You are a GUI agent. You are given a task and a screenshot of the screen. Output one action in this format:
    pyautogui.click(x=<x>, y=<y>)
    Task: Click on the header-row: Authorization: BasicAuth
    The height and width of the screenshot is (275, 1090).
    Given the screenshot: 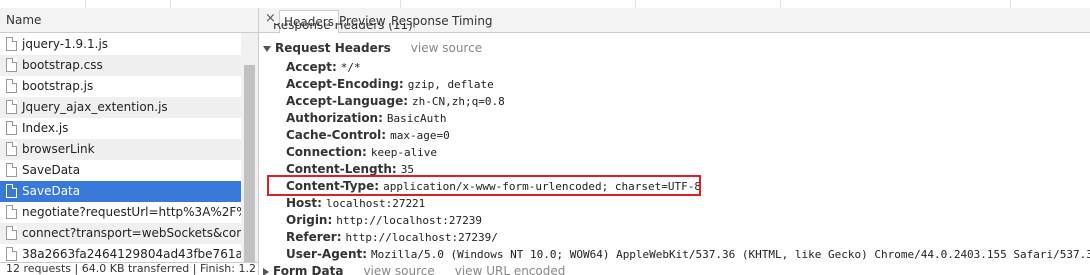 What is the action you would take?
    pyautogui.click(x=366, y=118)
    